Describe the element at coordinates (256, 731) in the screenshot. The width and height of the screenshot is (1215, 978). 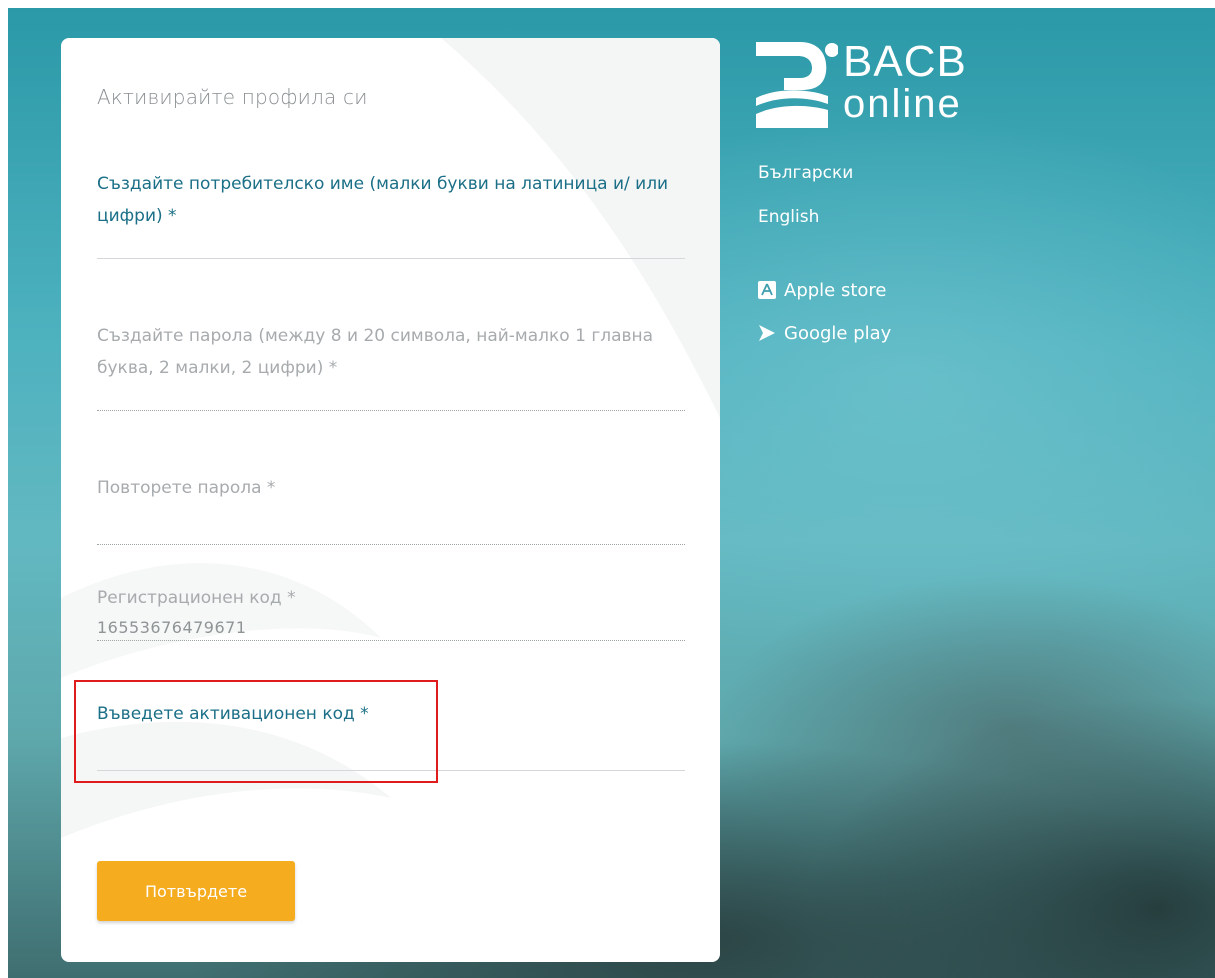
I see `activation-code-highlight` at that location.